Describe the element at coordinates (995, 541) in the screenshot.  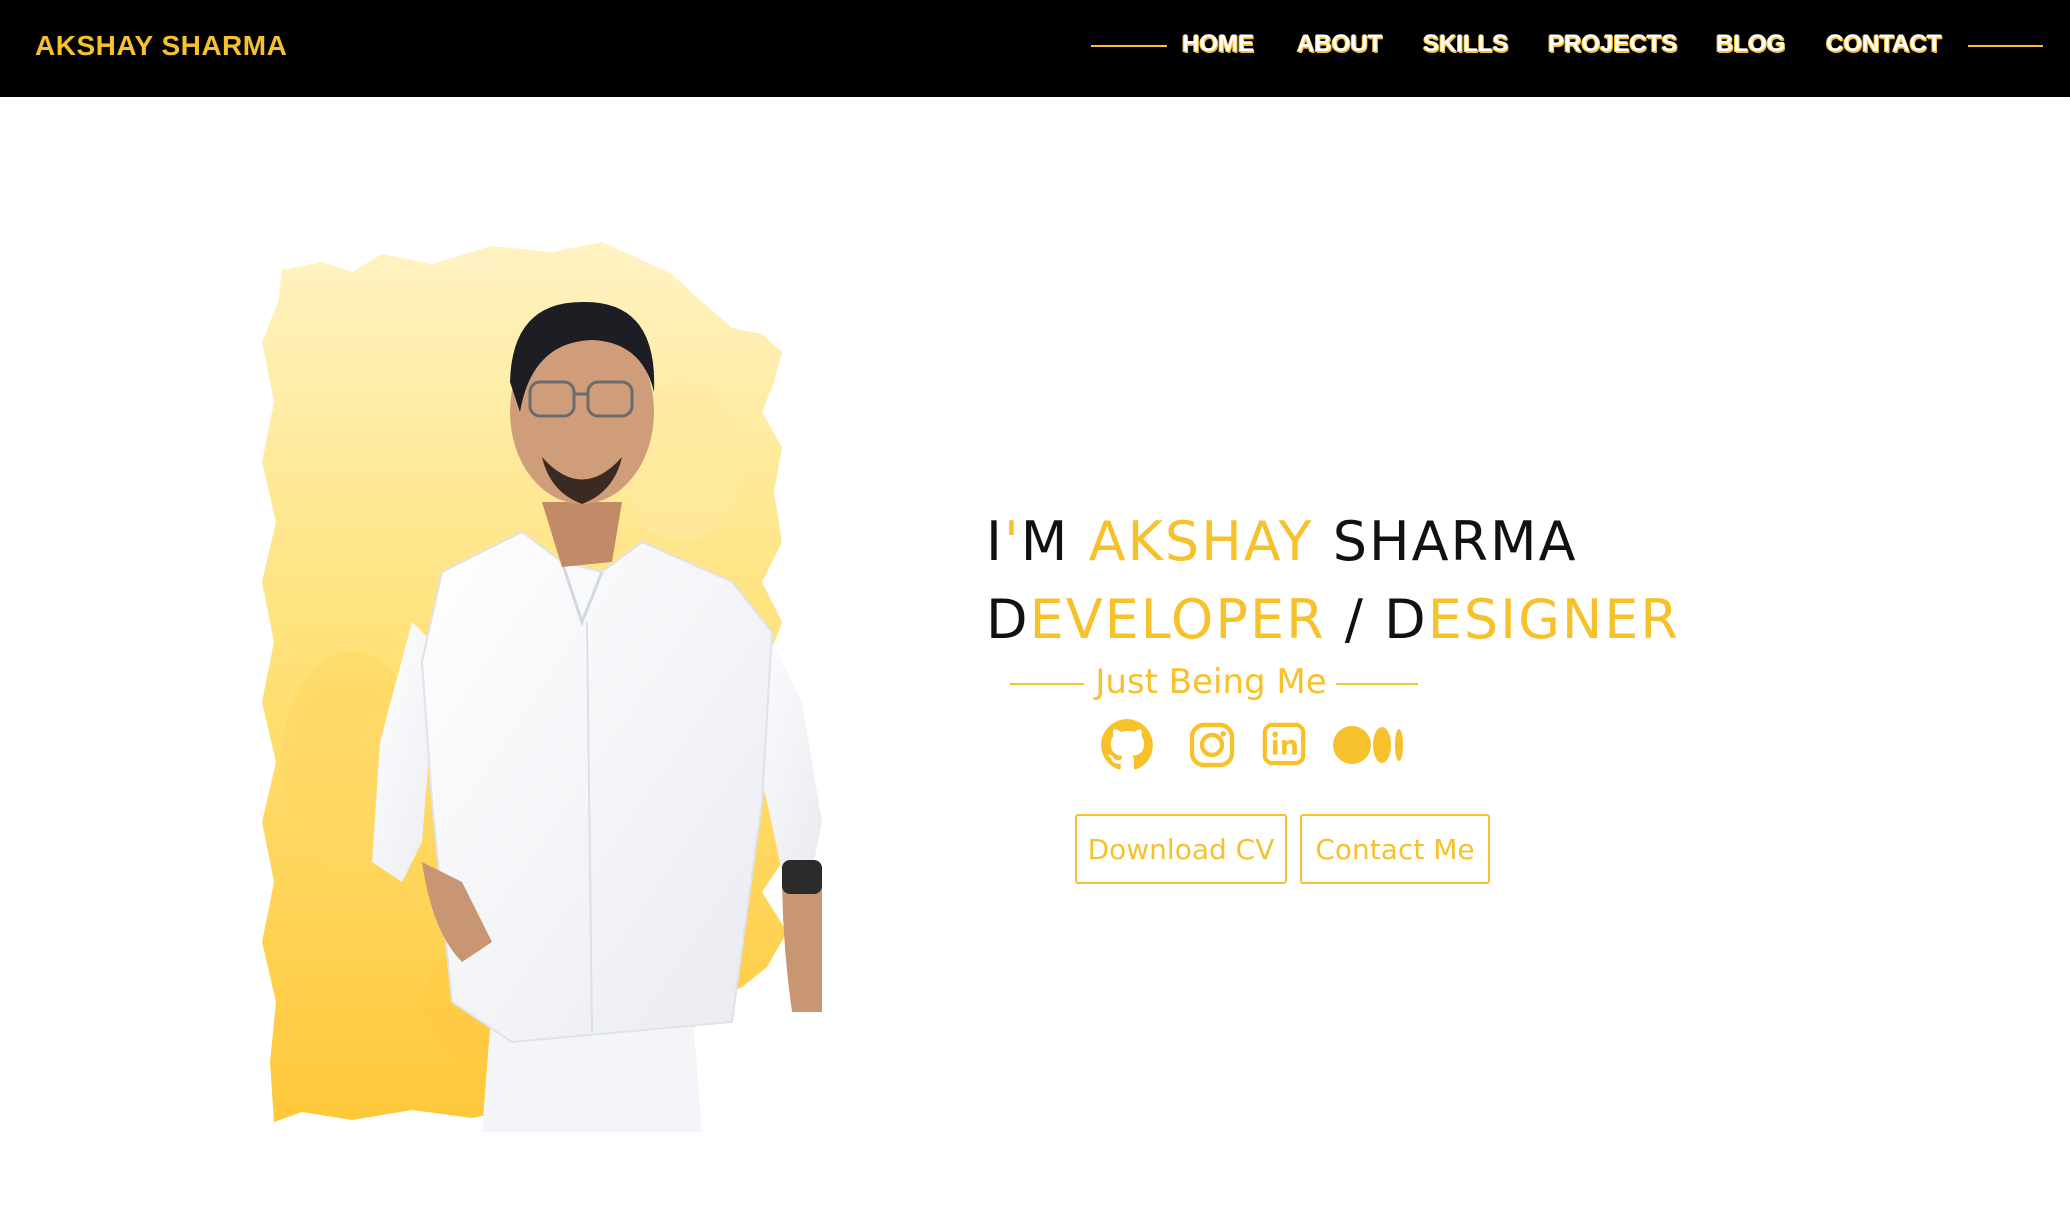
I see `hero-title-part: I` at that location.